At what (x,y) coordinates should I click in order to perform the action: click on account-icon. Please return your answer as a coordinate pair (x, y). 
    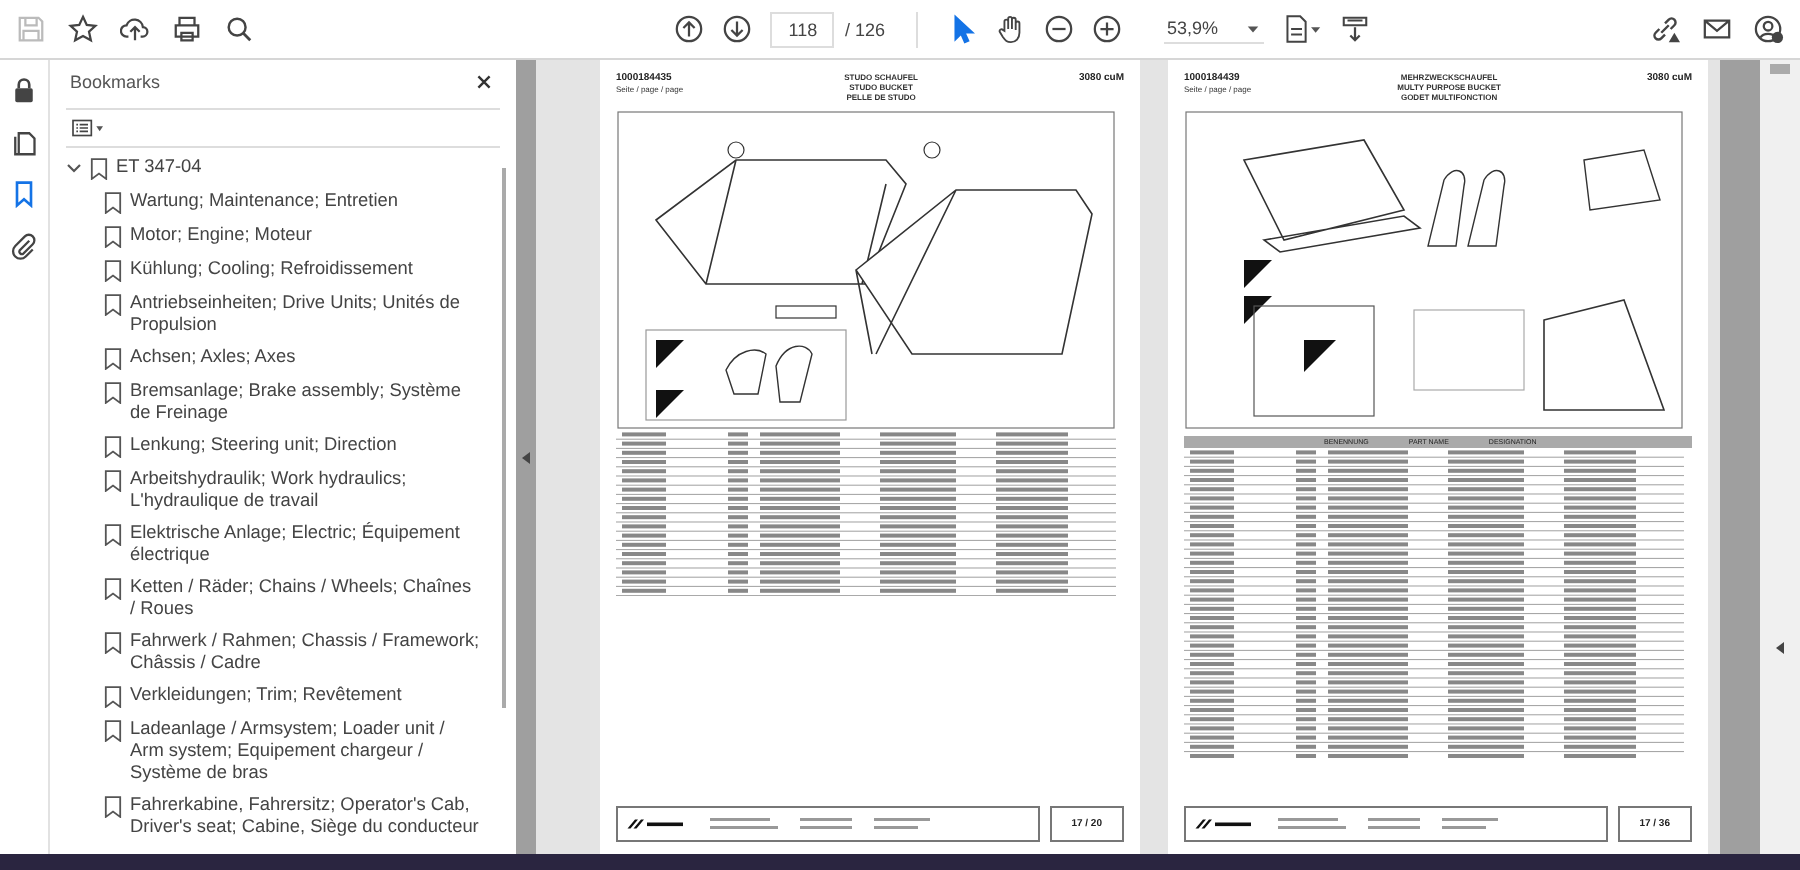
    Looking at the image, I should click on (1769, 29).